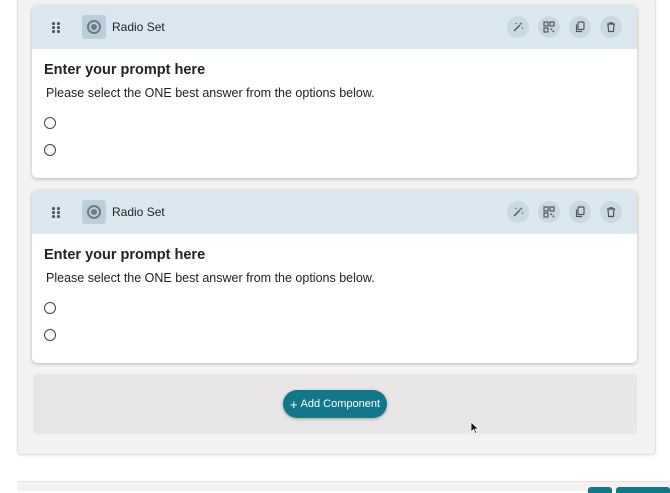  I want to click on add-component-area: + Add Component, so click(335, 404).